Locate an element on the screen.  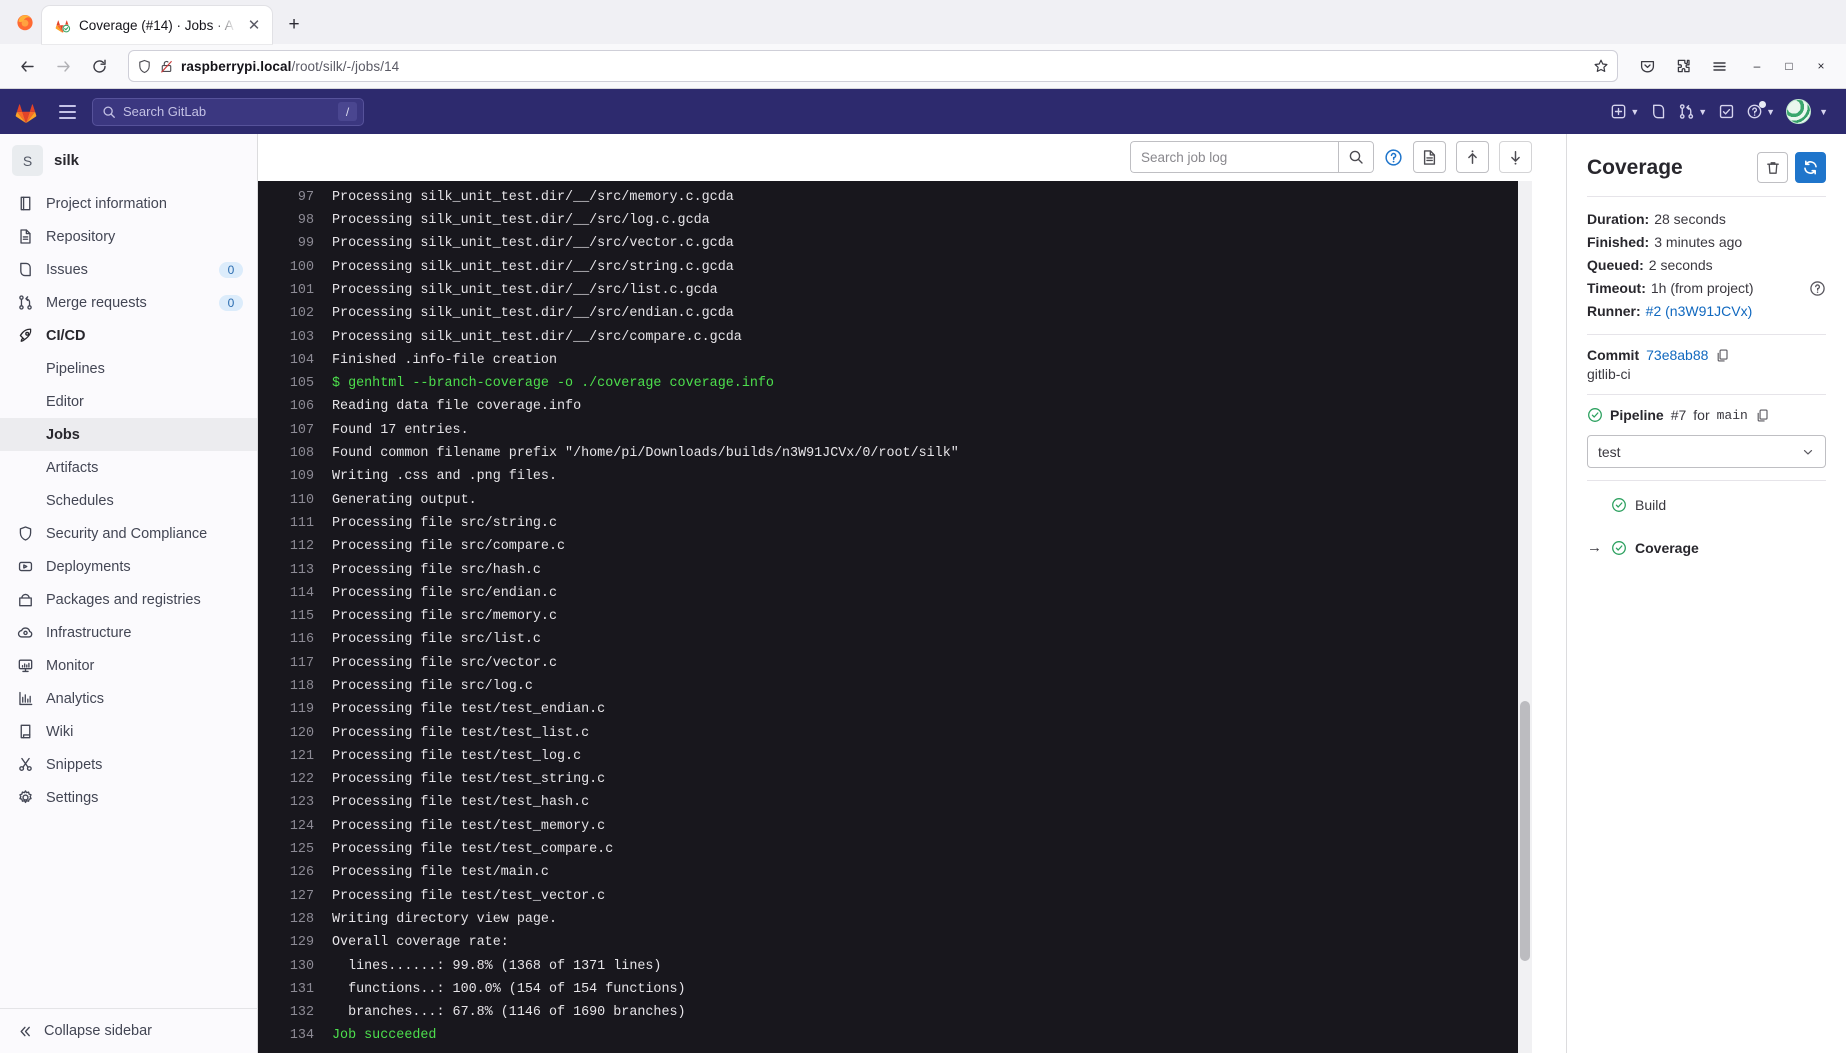
job-log-search is located at coordinates (1252, 157).